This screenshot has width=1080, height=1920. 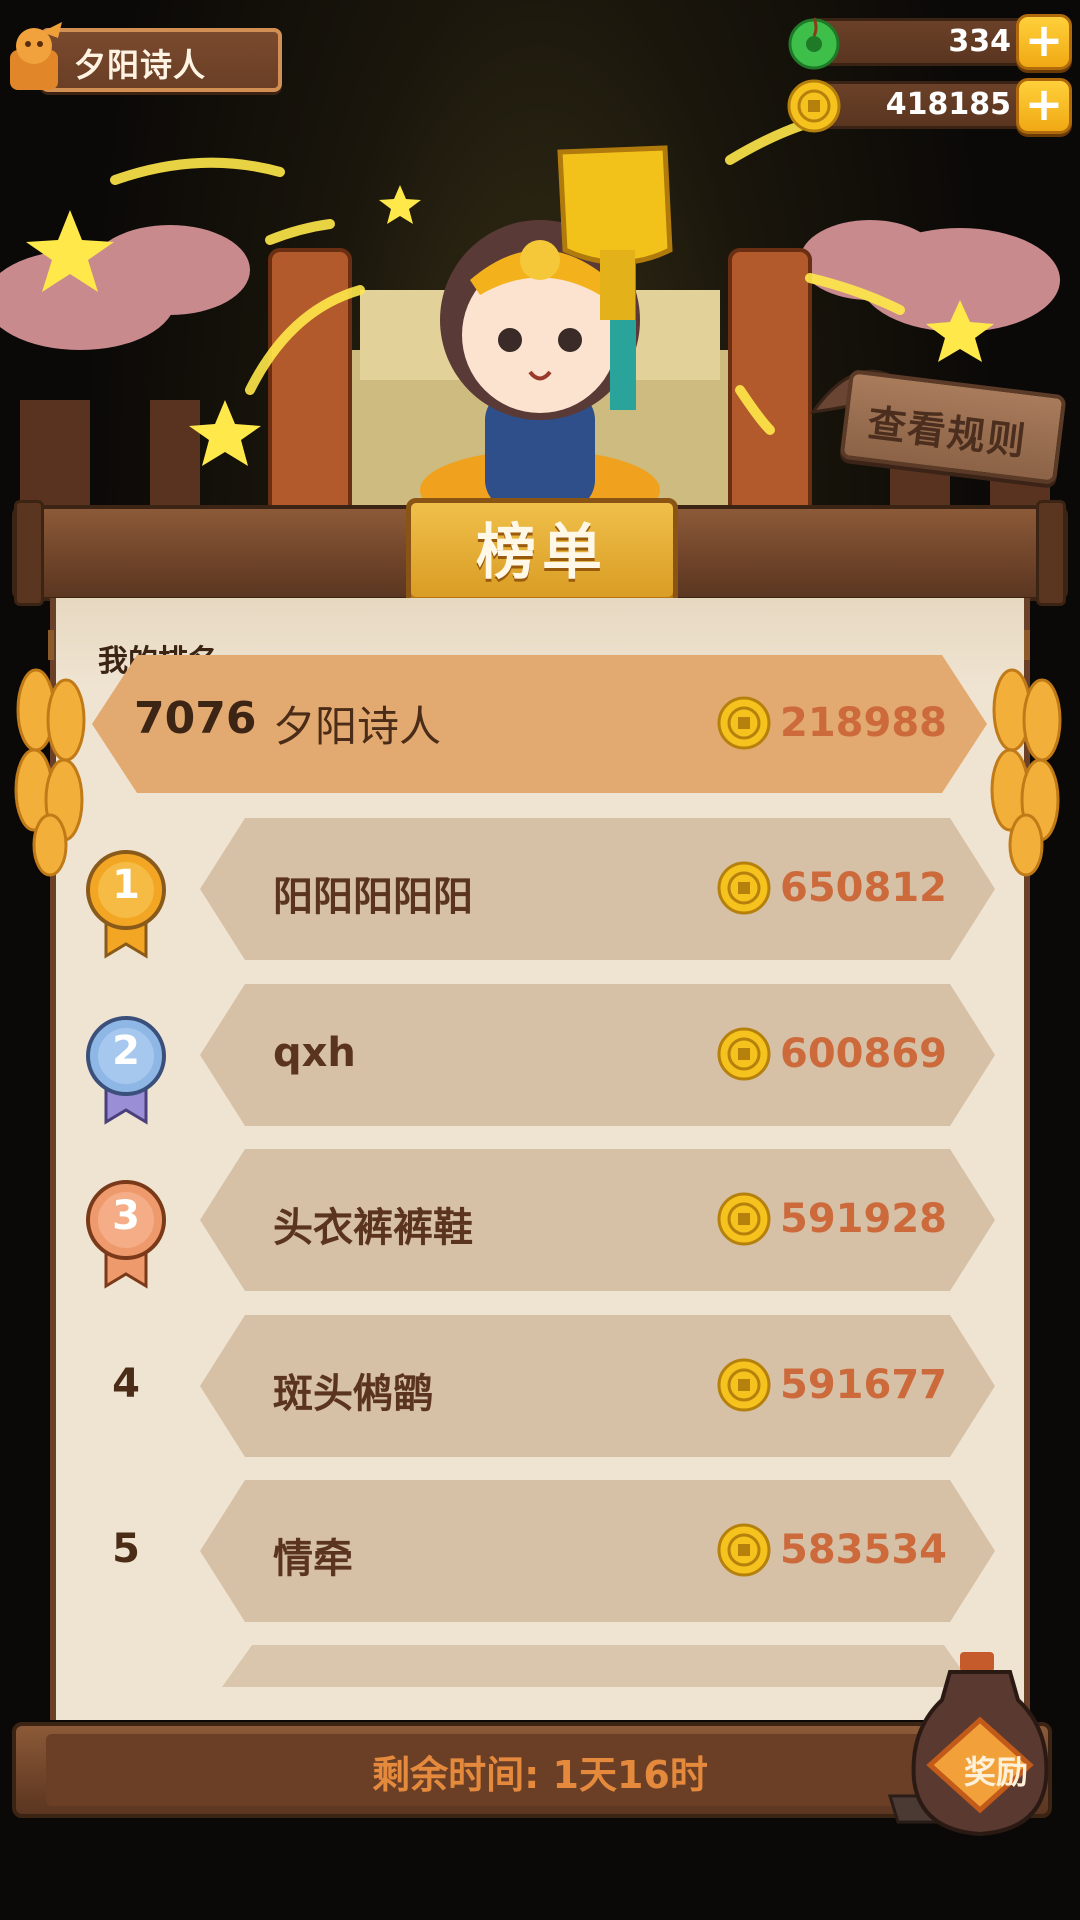 What do you see at coordinates (598, 1666) in the screenshot?
I see `leaderboard-row-partial` at bounding box center [598, 1666].